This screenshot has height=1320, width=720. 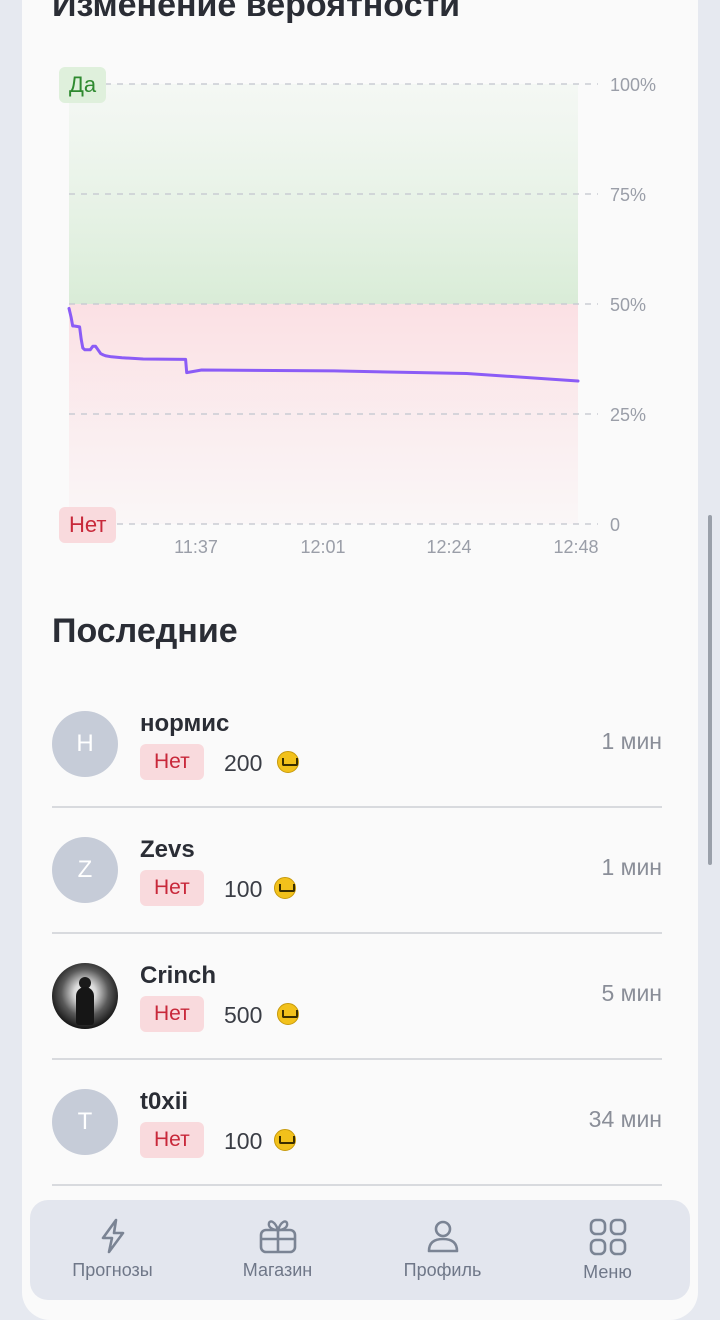 I want to click on nav-item-shop: Магазин, so click(x=277, y=1249).